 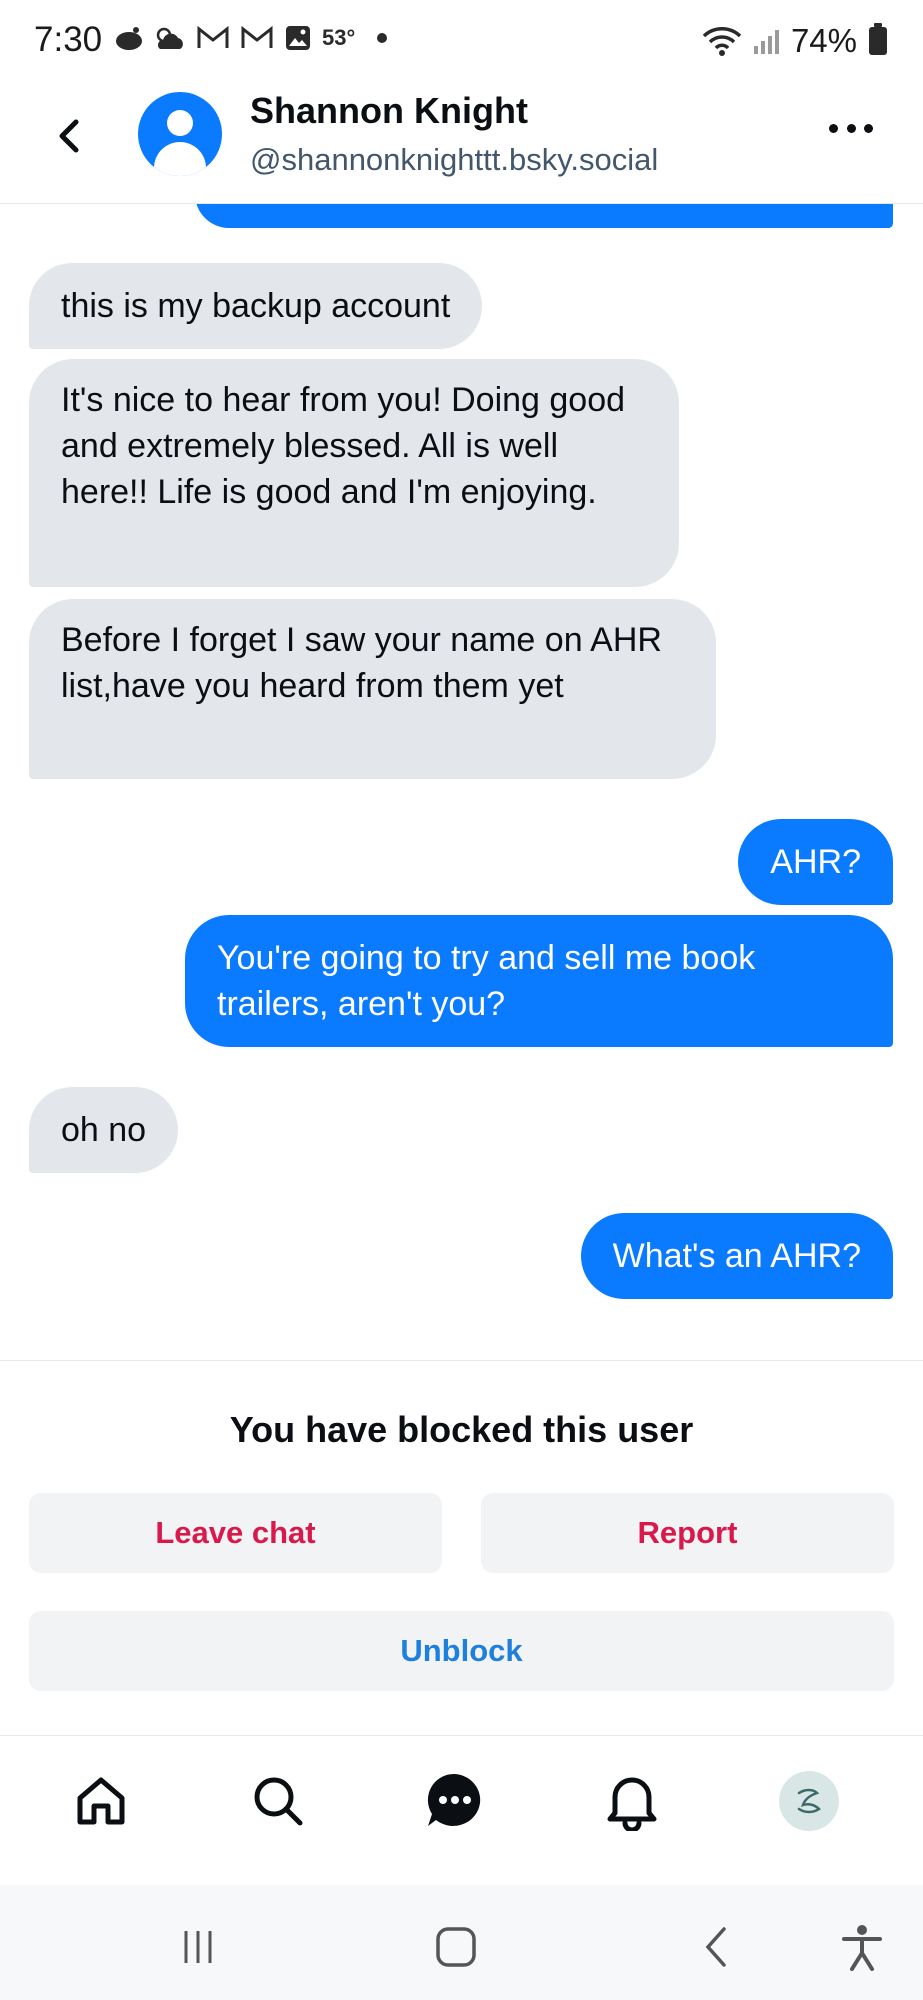 I want to click on status-time: 7:30, so click(x=68, y=39).